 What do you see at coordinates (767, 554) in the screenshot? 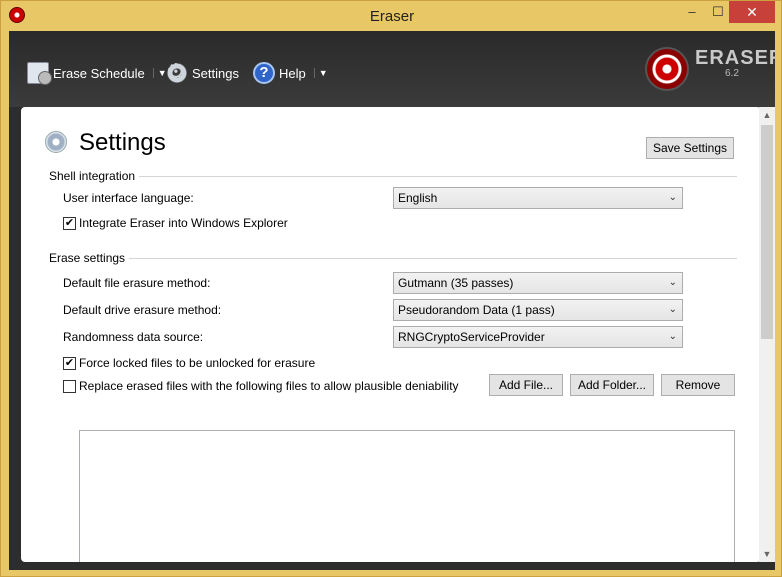
I see `scroll-down-icon: ▼` at bounding box center [767, 554].